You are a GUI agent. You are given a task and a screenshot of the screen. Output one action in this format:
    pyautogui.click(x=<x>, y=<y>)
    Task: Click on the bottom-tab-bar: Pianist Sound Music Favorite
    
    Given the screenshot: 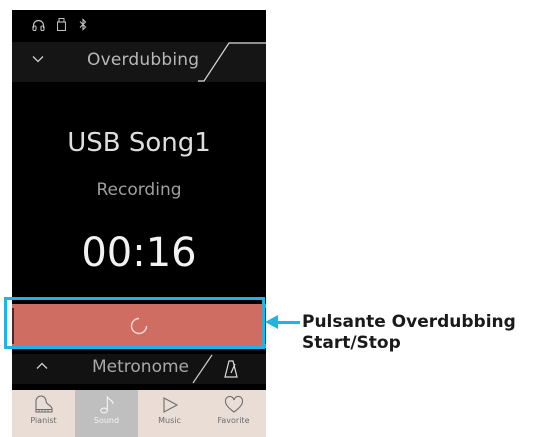 What is the action you would take?
    pyautogui.click(x=139, y=413)
    